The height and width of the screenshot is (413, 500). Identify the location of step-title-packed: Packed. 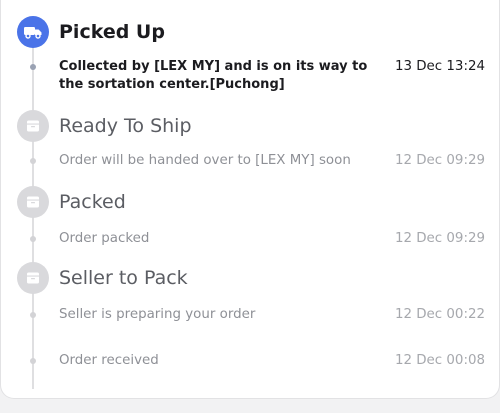
(92, 202).